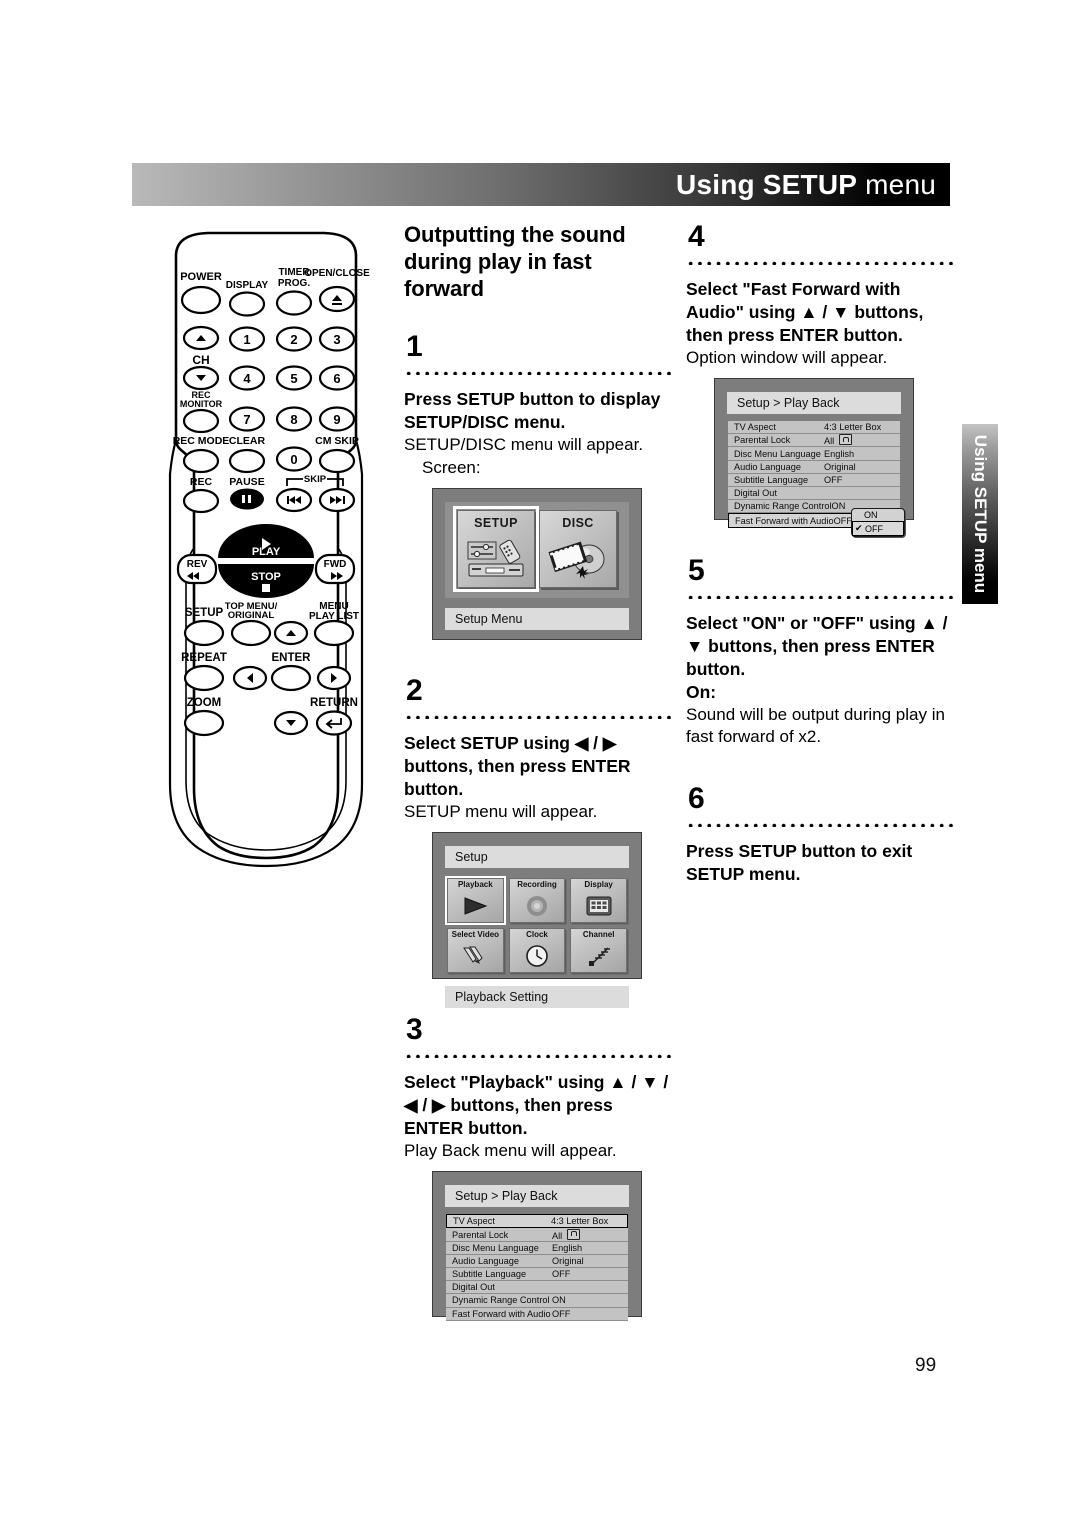 Image resolution: width=1080 pixels, height=1528 pixels. Describe the element at coordinates (501, 1313) in the screenshot. I see `row-label: Fast Forward with Audio` at that location.